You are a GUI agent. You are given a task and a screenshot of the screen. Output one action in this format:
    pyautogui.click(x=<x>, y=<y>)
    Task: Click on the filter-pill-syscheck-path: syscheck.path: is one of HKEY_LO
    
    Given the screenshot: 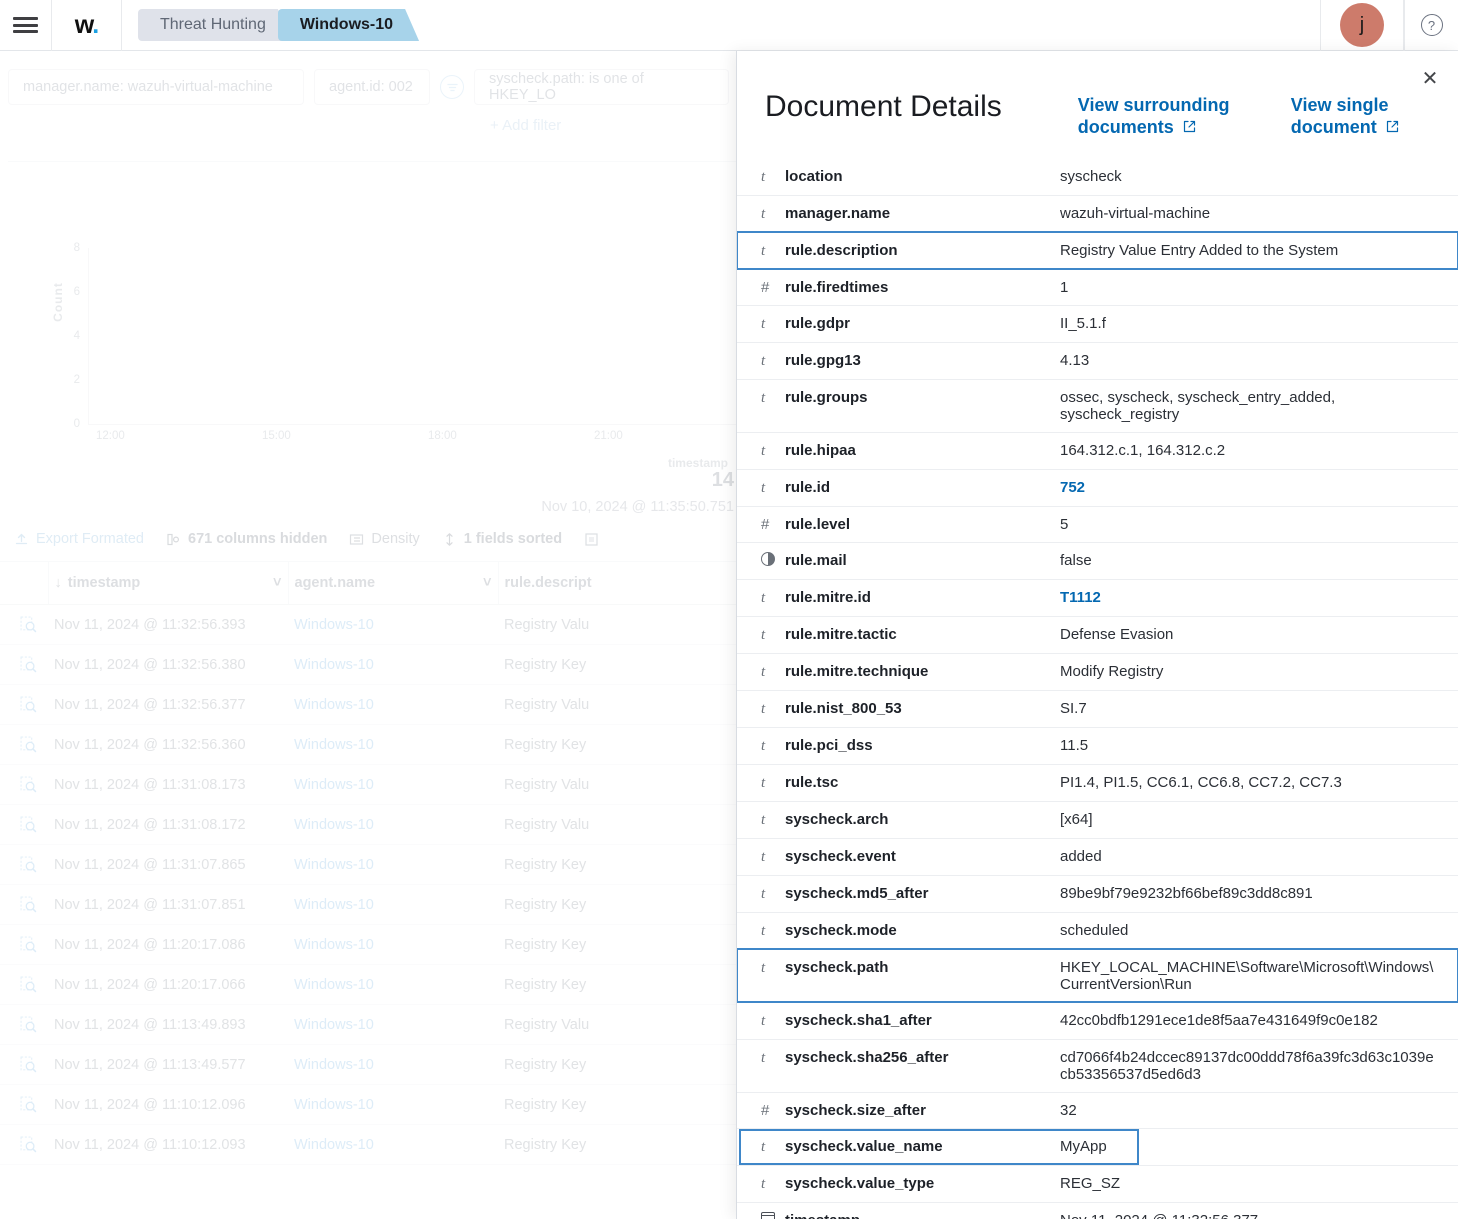 What is the action you would take?
    pyautogui.click(x=601, y=87)
    